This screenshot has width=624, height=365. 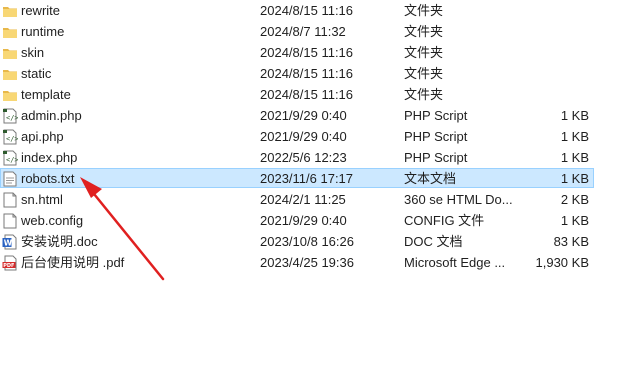 I want to click on file-row: skin 2024/8/15 11:16 文件夹, so click(x=297, y=52).